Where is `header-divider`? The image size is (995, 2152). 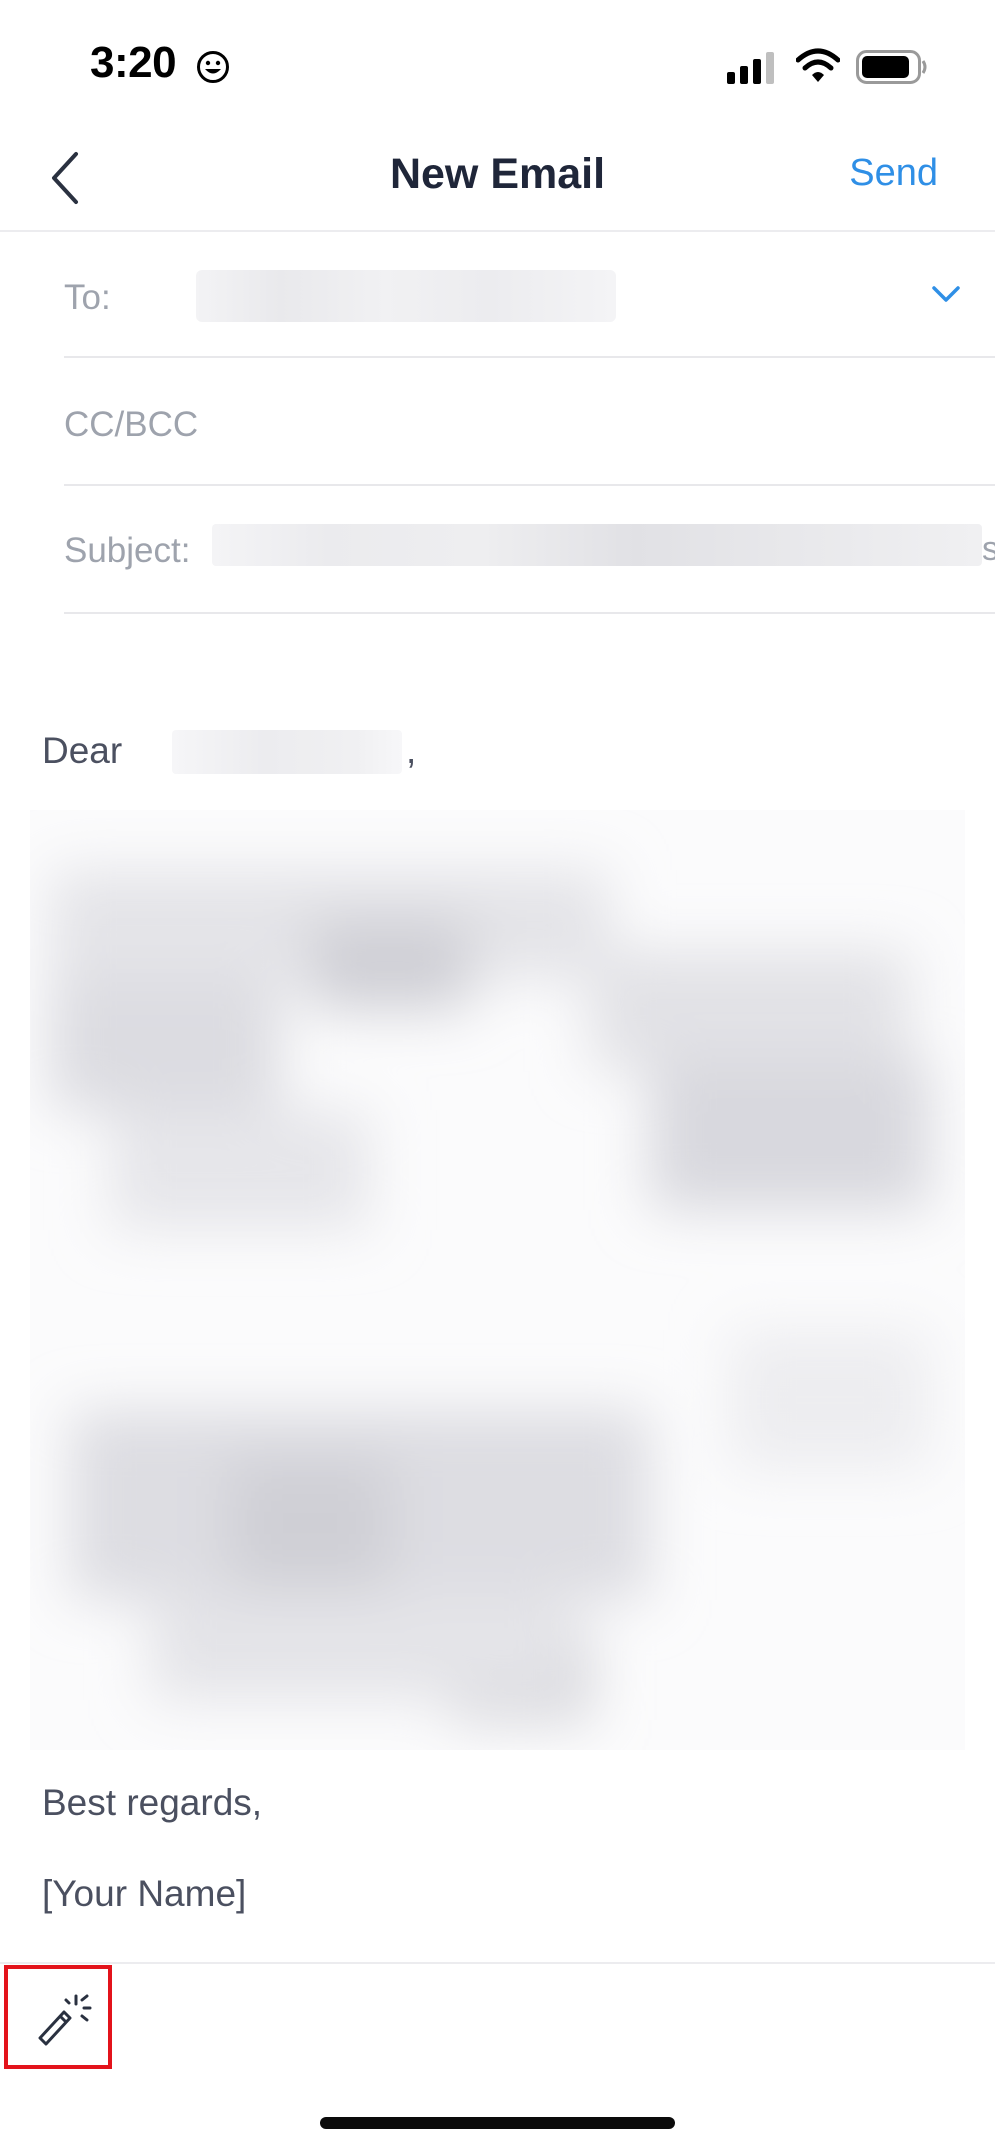
header-divider is located at coordinates (497, 231).